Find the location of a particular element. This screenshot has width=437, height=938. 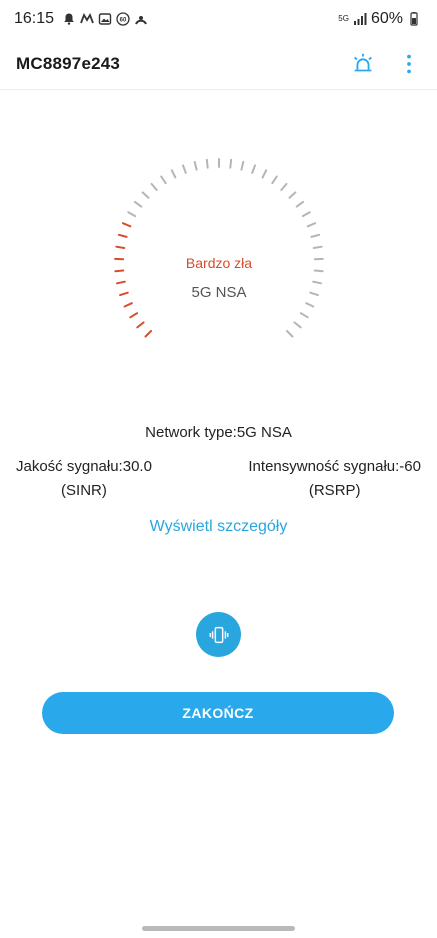

vibrate-button is located at coordinates (218, 634).